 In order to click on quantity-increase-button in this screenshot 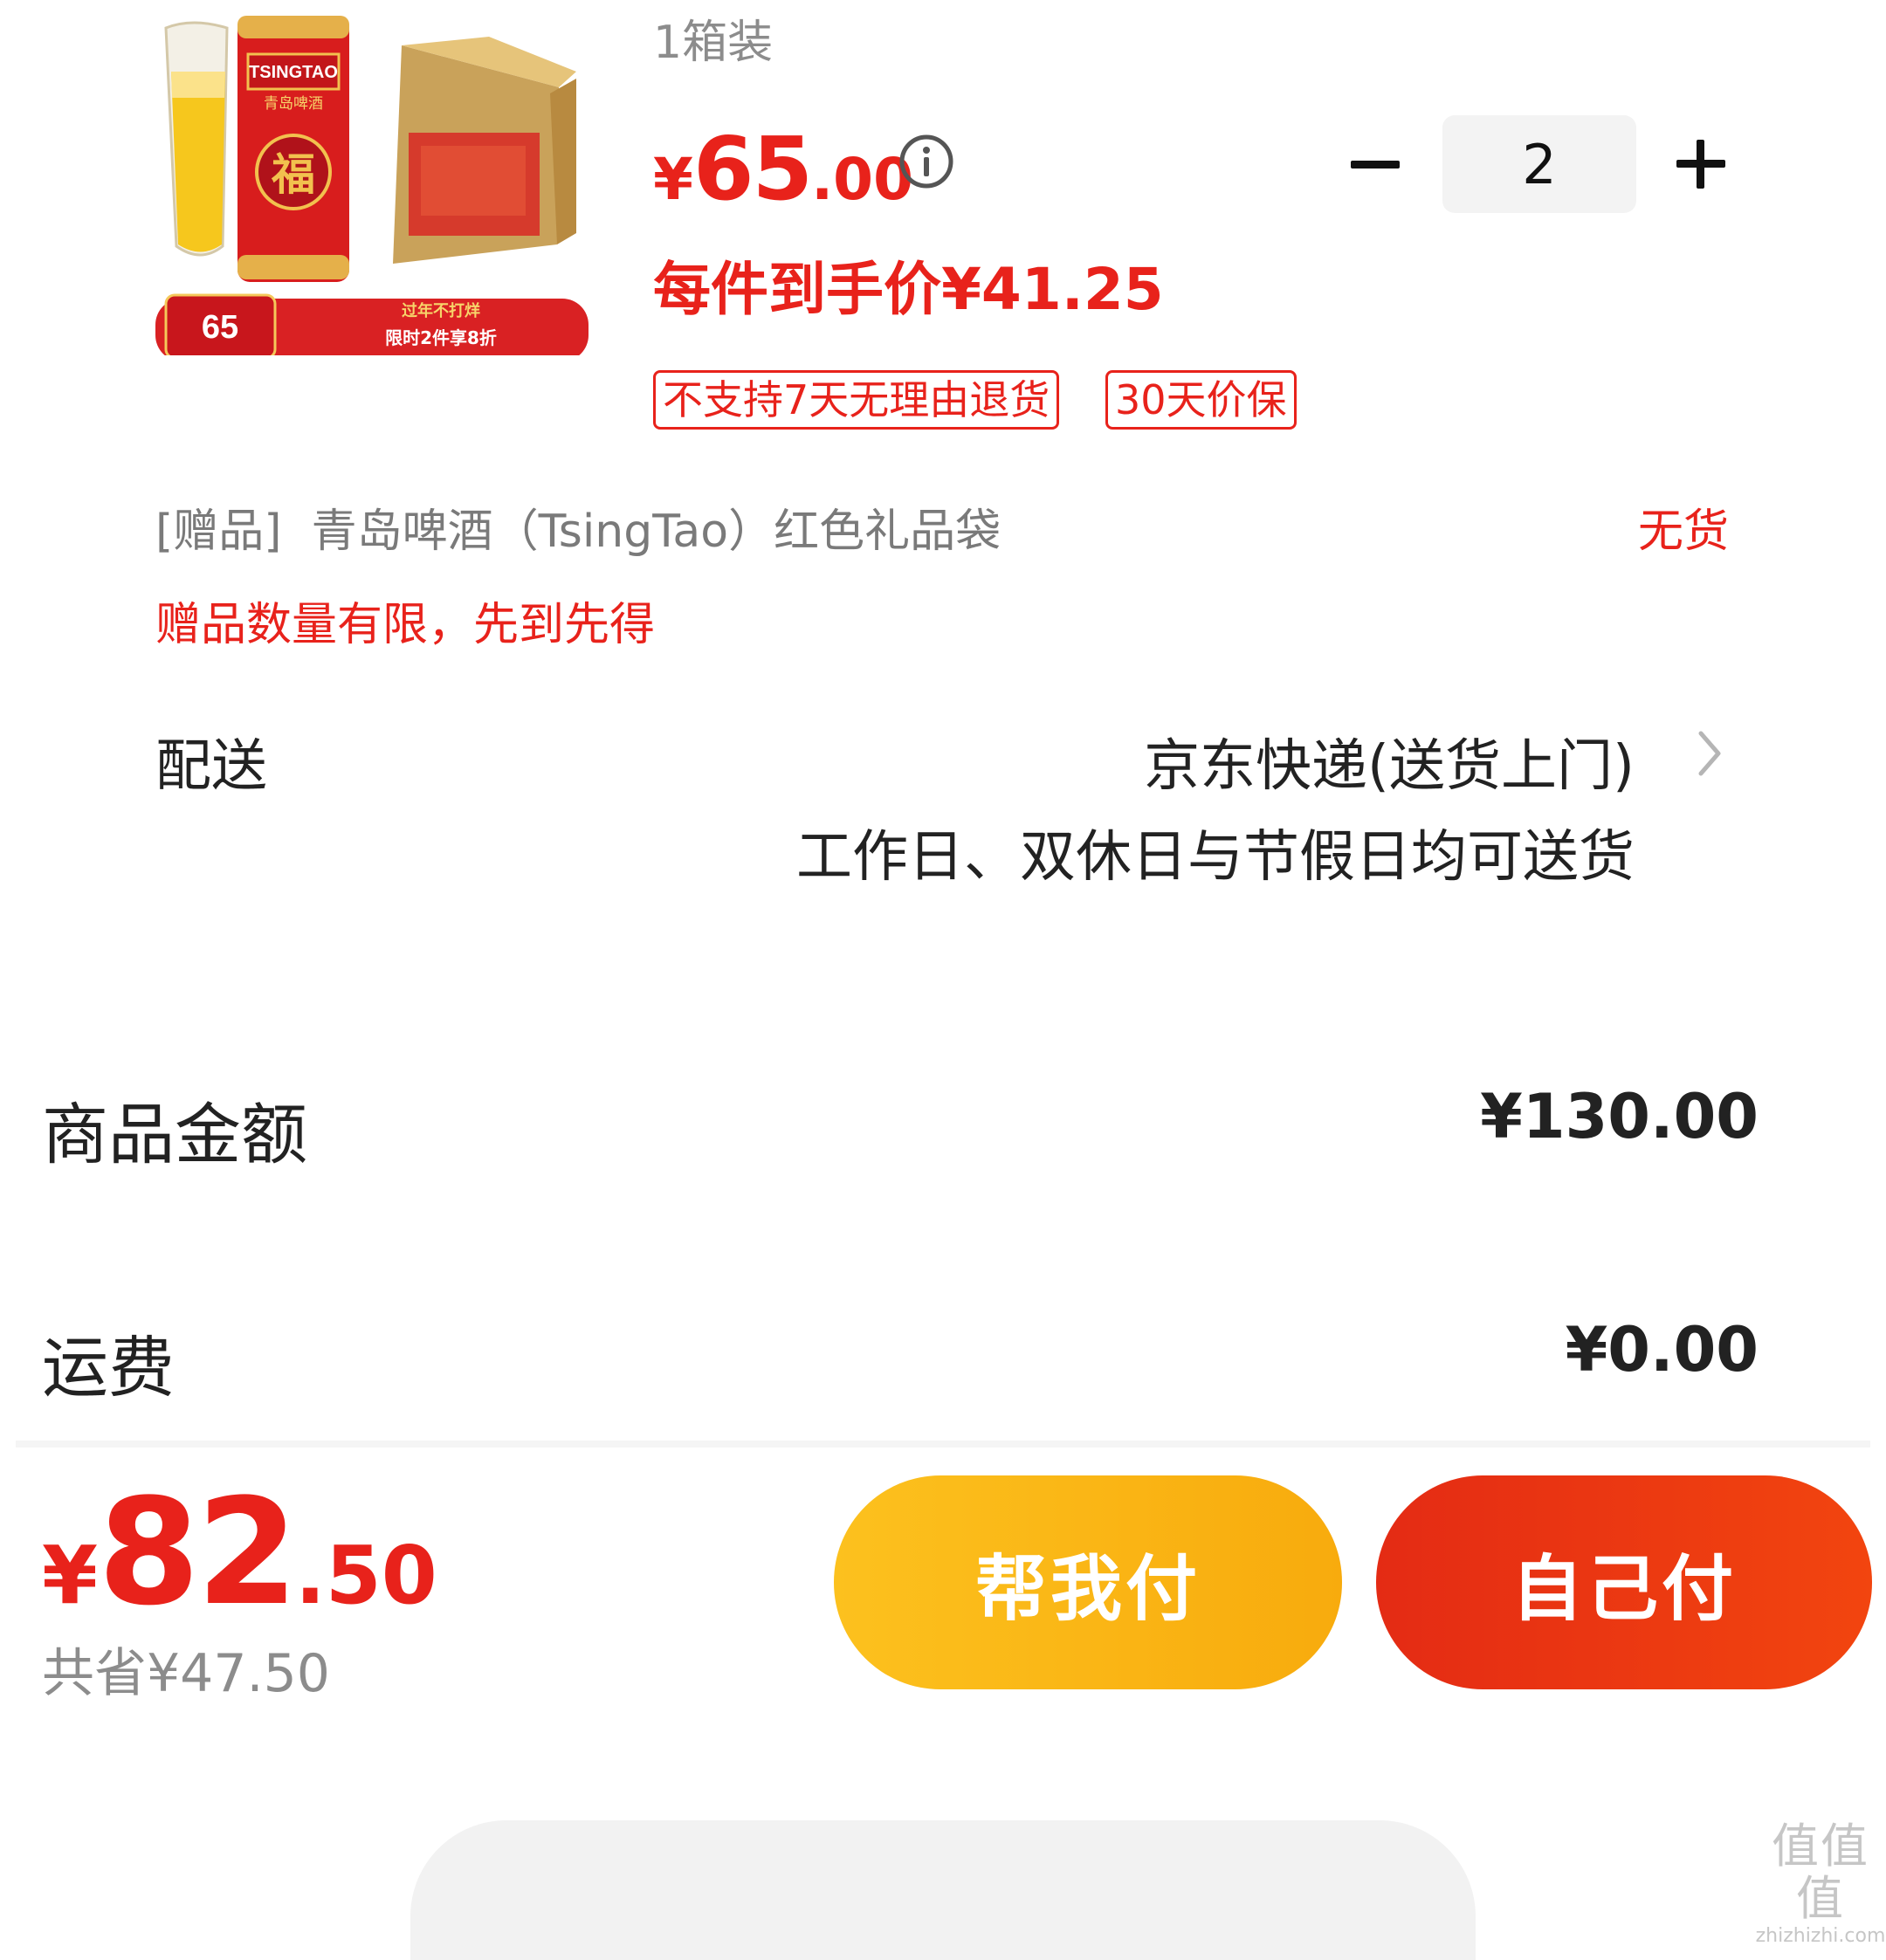, I will do `click(1701, 164)`.